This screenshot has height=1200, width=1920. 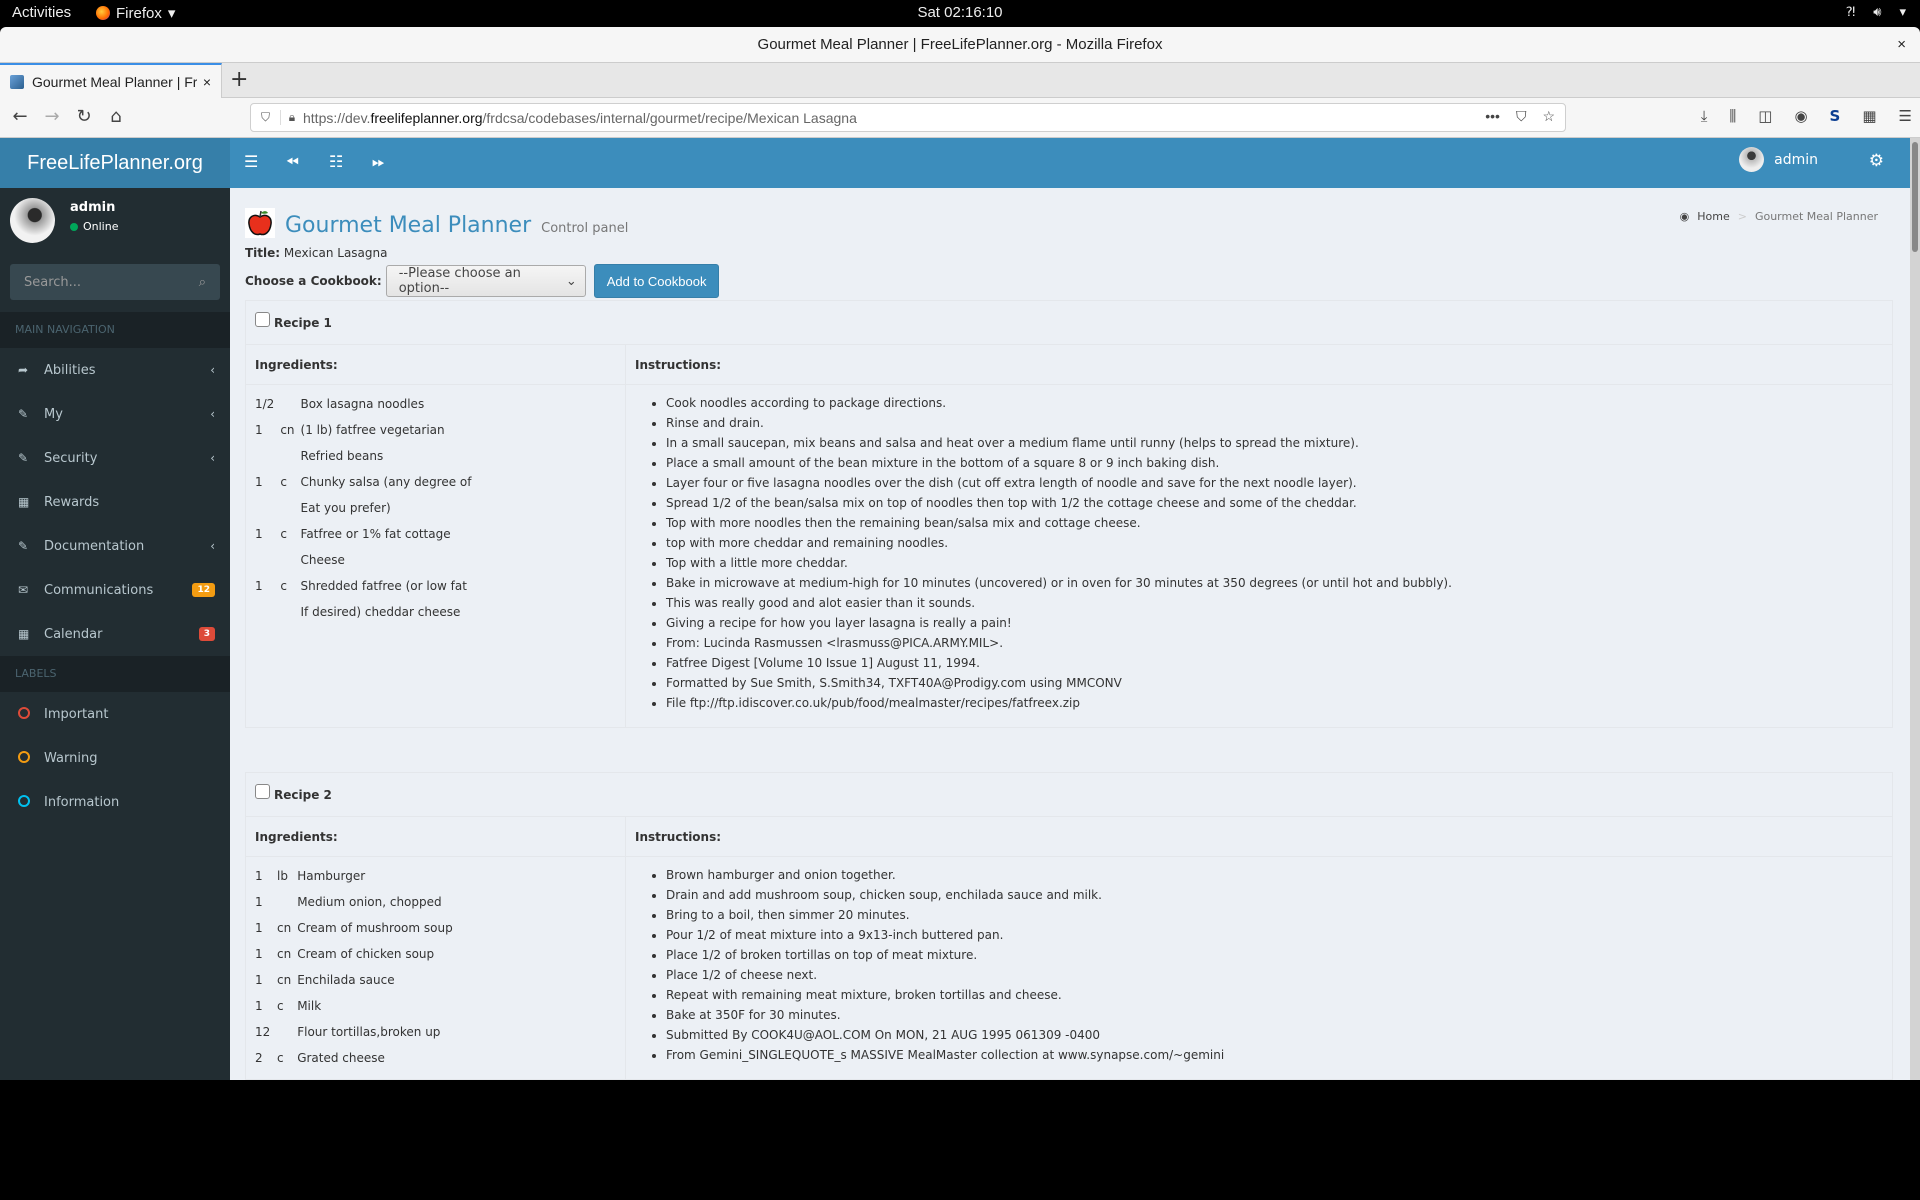 What do you see at coordinates (1684, 216) in the screenshot?
I see `dashboard-icon: ◉` at bounding box center [1684, 216].